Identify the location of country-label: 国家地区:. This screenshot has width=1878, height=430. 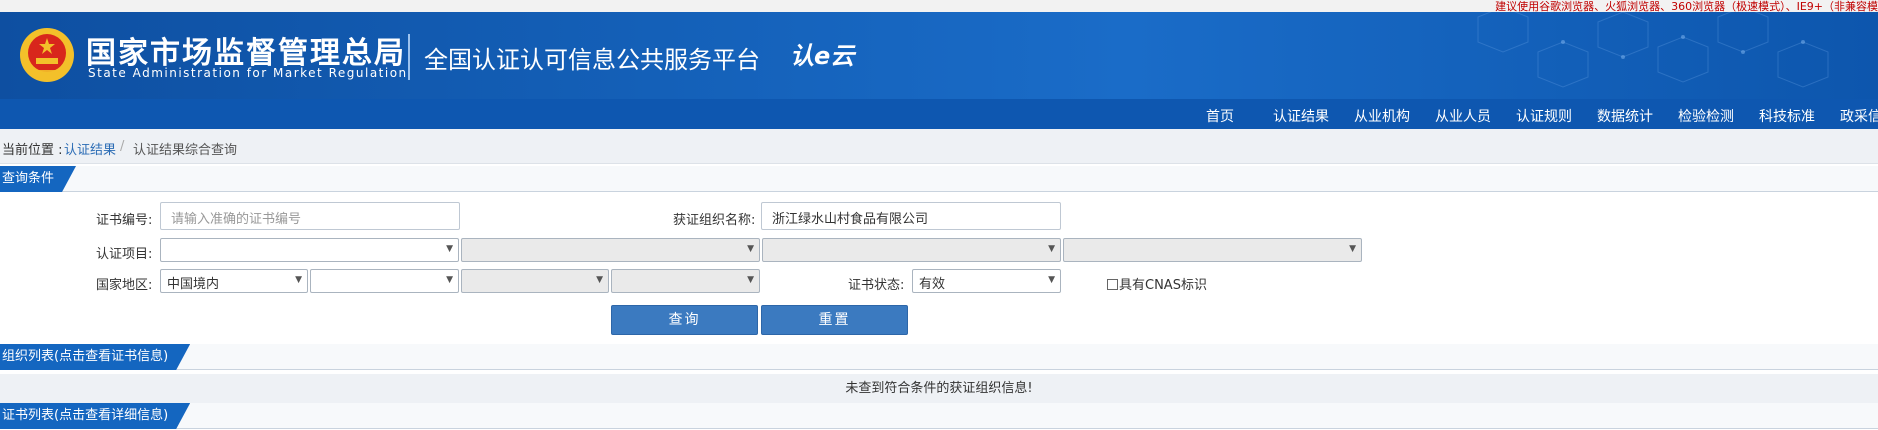
(124, 285).